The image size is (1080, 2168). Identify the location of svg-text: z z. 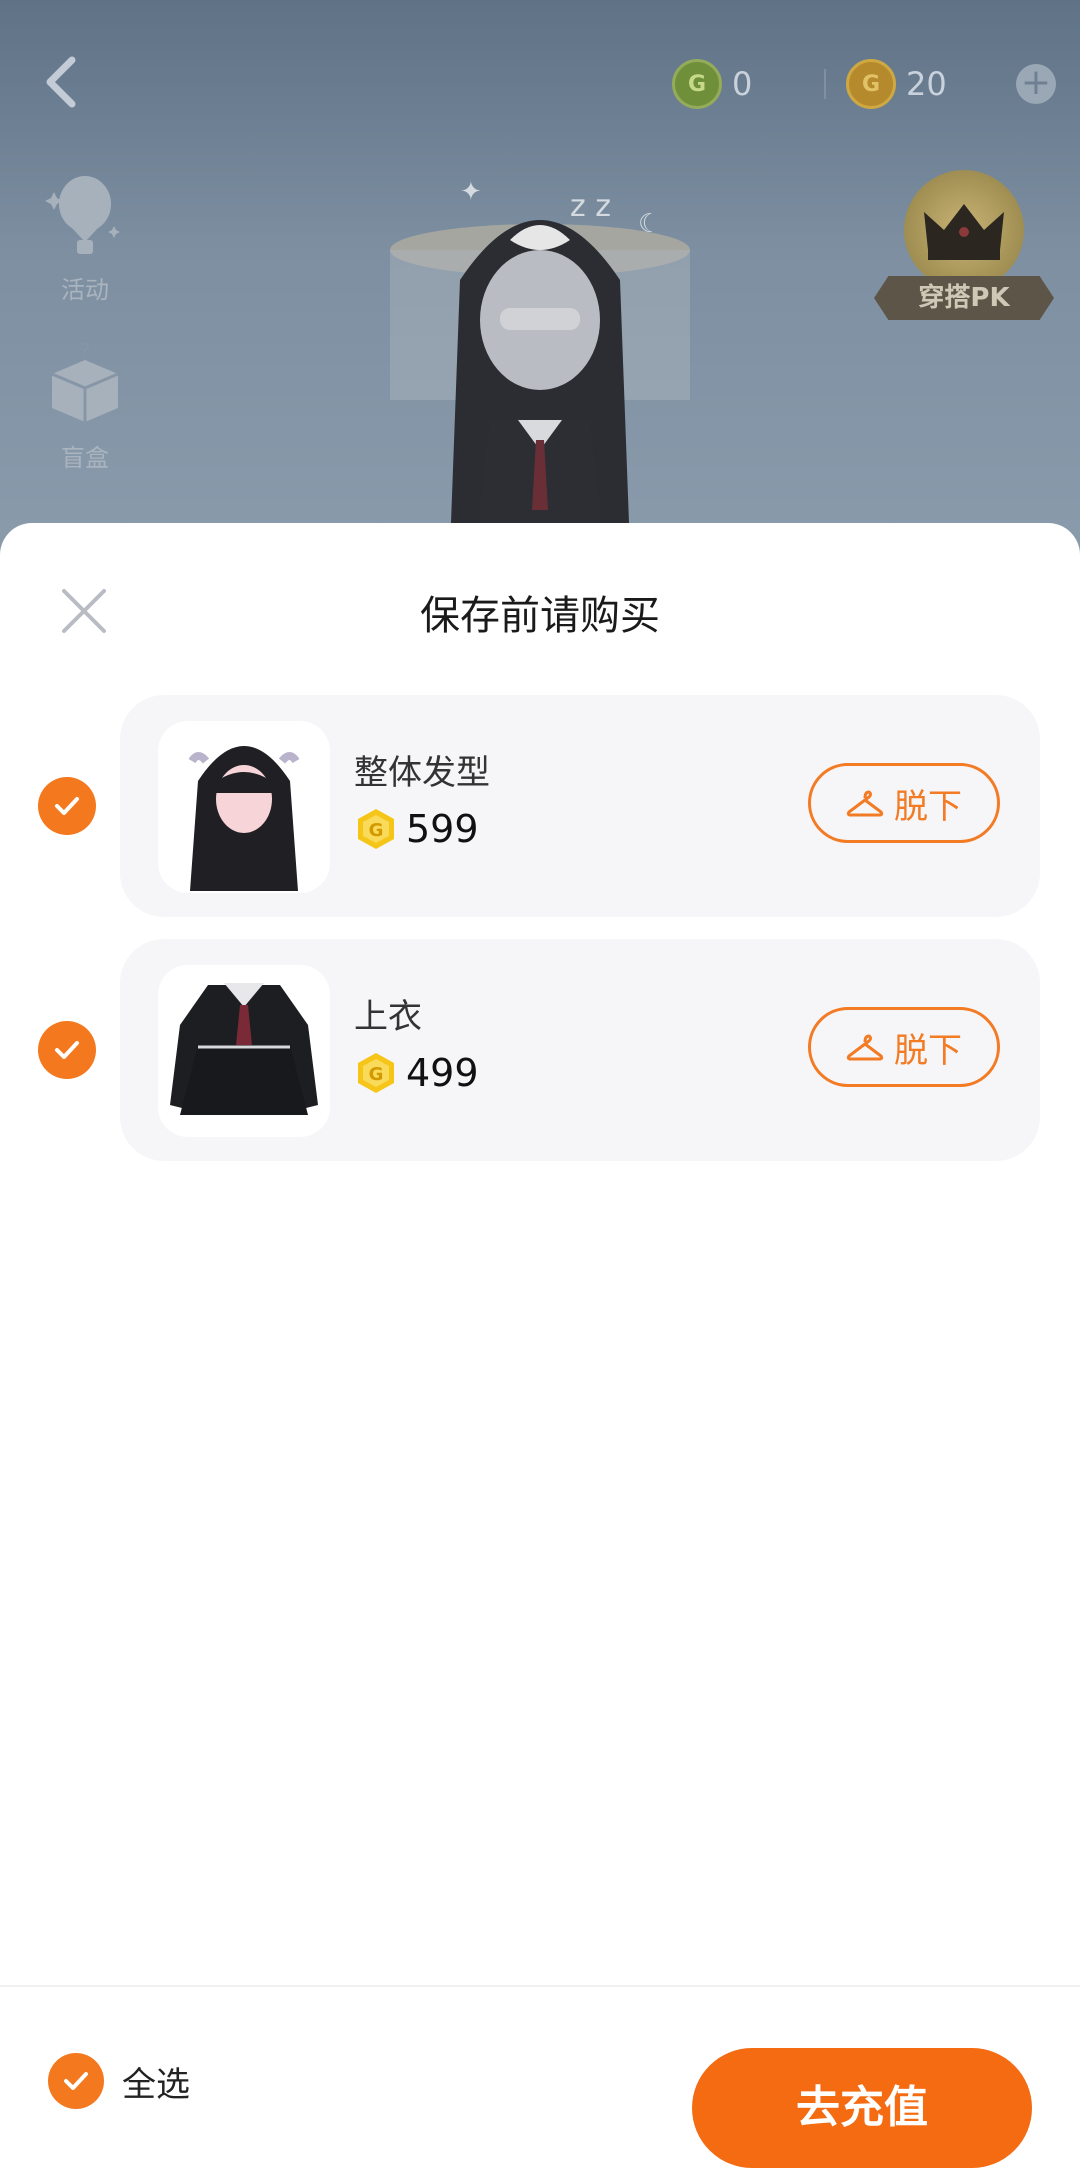
(590, 206).